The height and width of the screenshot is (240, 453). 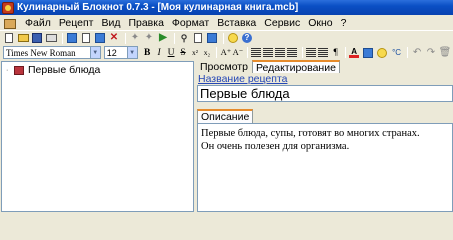 What do you see at coordinates (111, 52) in the screenshot?
I see `font-size-value: 12` at bounding box center [111, 52].